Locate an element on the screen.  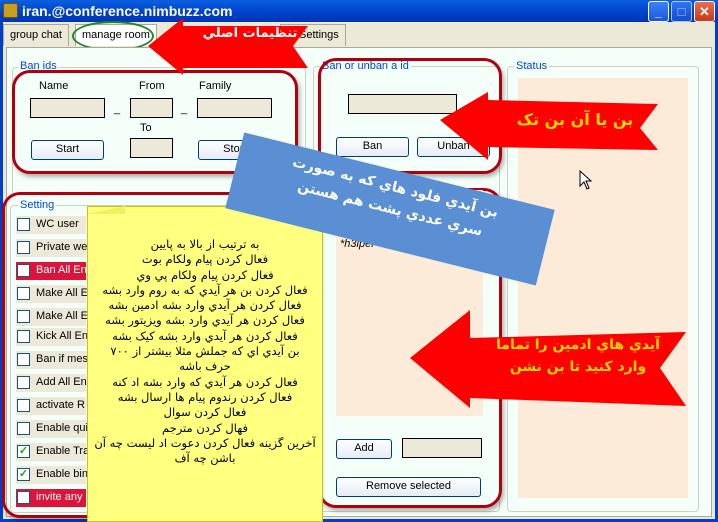
note-line: آخرین گزینه فعال کردن دعوت اد لیست چه آن is located at coordinates (205, 442).